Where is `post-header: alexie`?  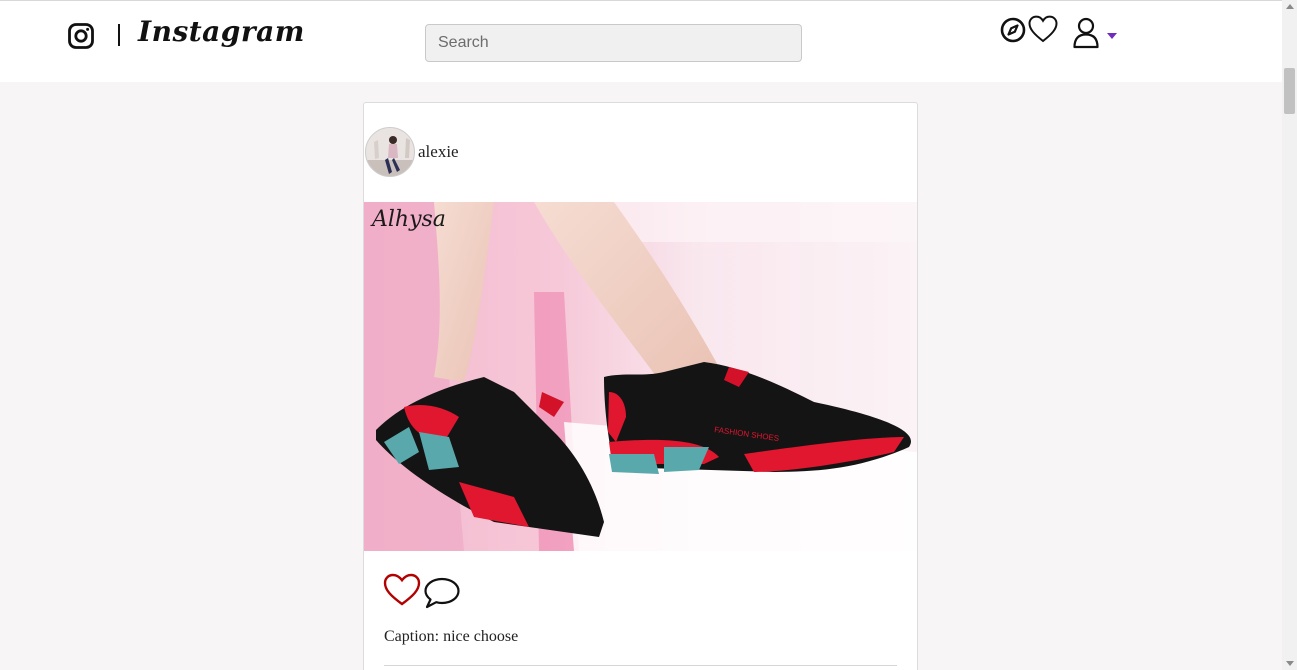
post-header: alexie is located at coordinates (640, 152).